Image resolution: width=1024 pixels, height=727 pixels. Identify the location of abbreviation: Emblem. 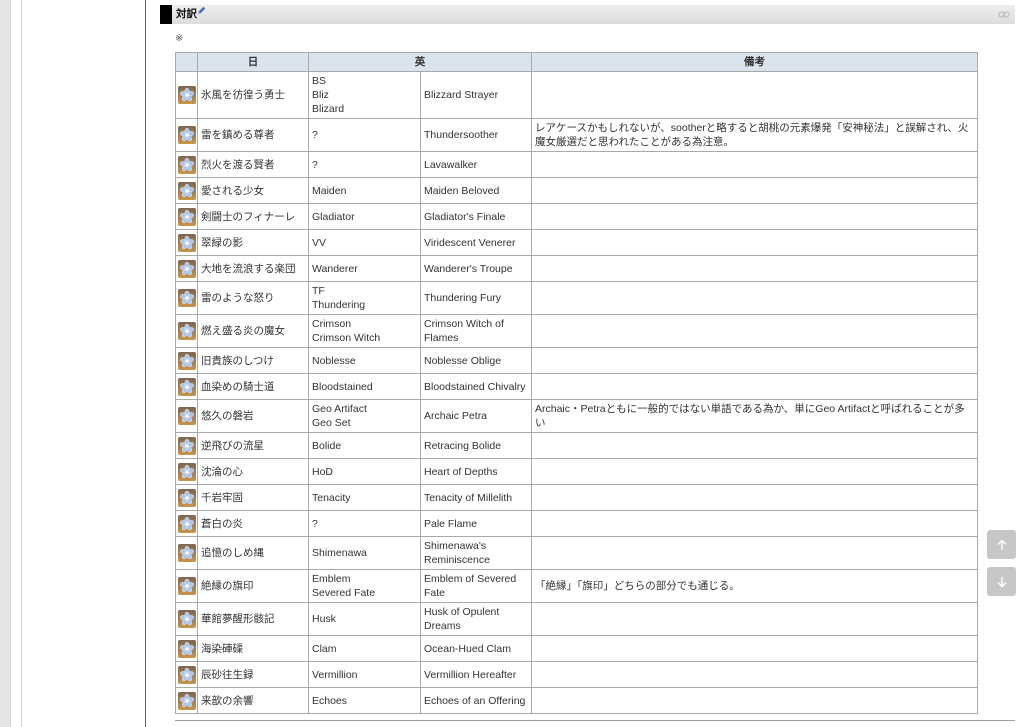
(331, 579).